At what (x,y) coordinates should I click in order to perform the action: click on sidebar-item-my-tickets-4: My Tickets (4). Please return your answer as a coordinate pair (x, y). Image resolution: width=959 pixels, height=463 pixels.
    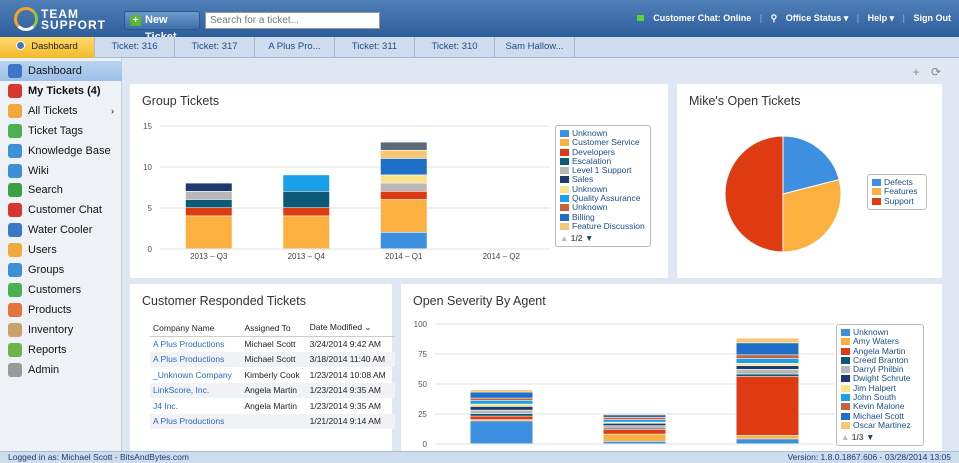
    Looking at the image, I should click on (61, 91).